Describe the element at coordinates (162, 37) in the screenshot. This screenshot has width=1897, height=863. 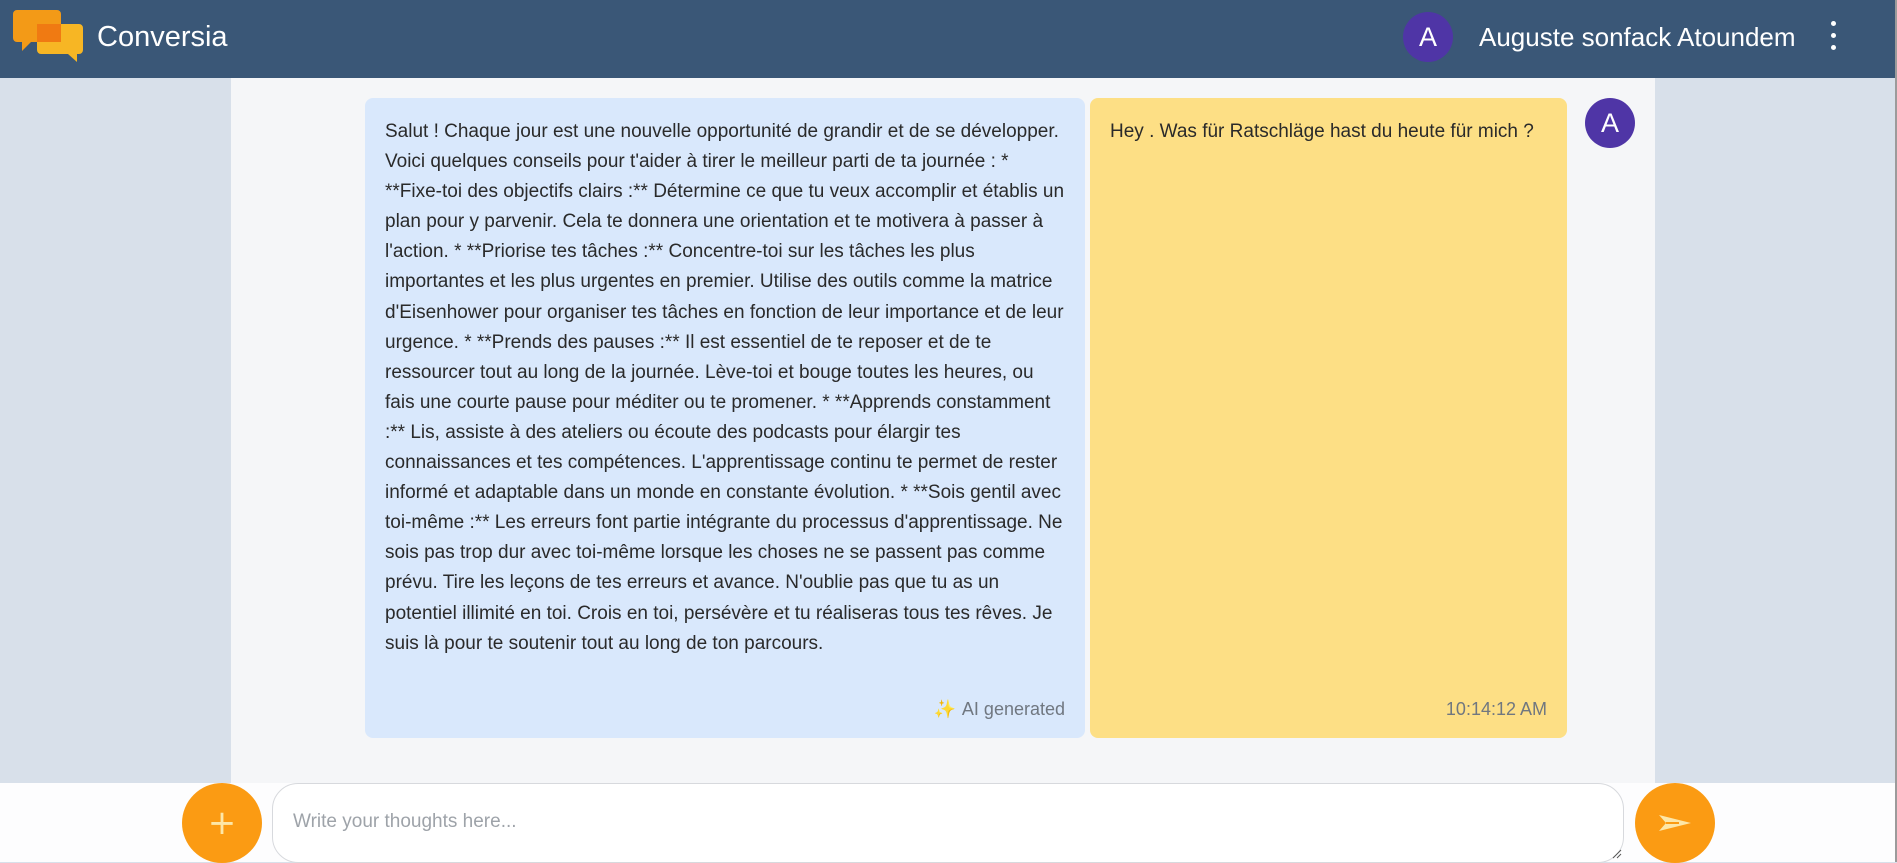
I see `app-title: Conversia` at that location.